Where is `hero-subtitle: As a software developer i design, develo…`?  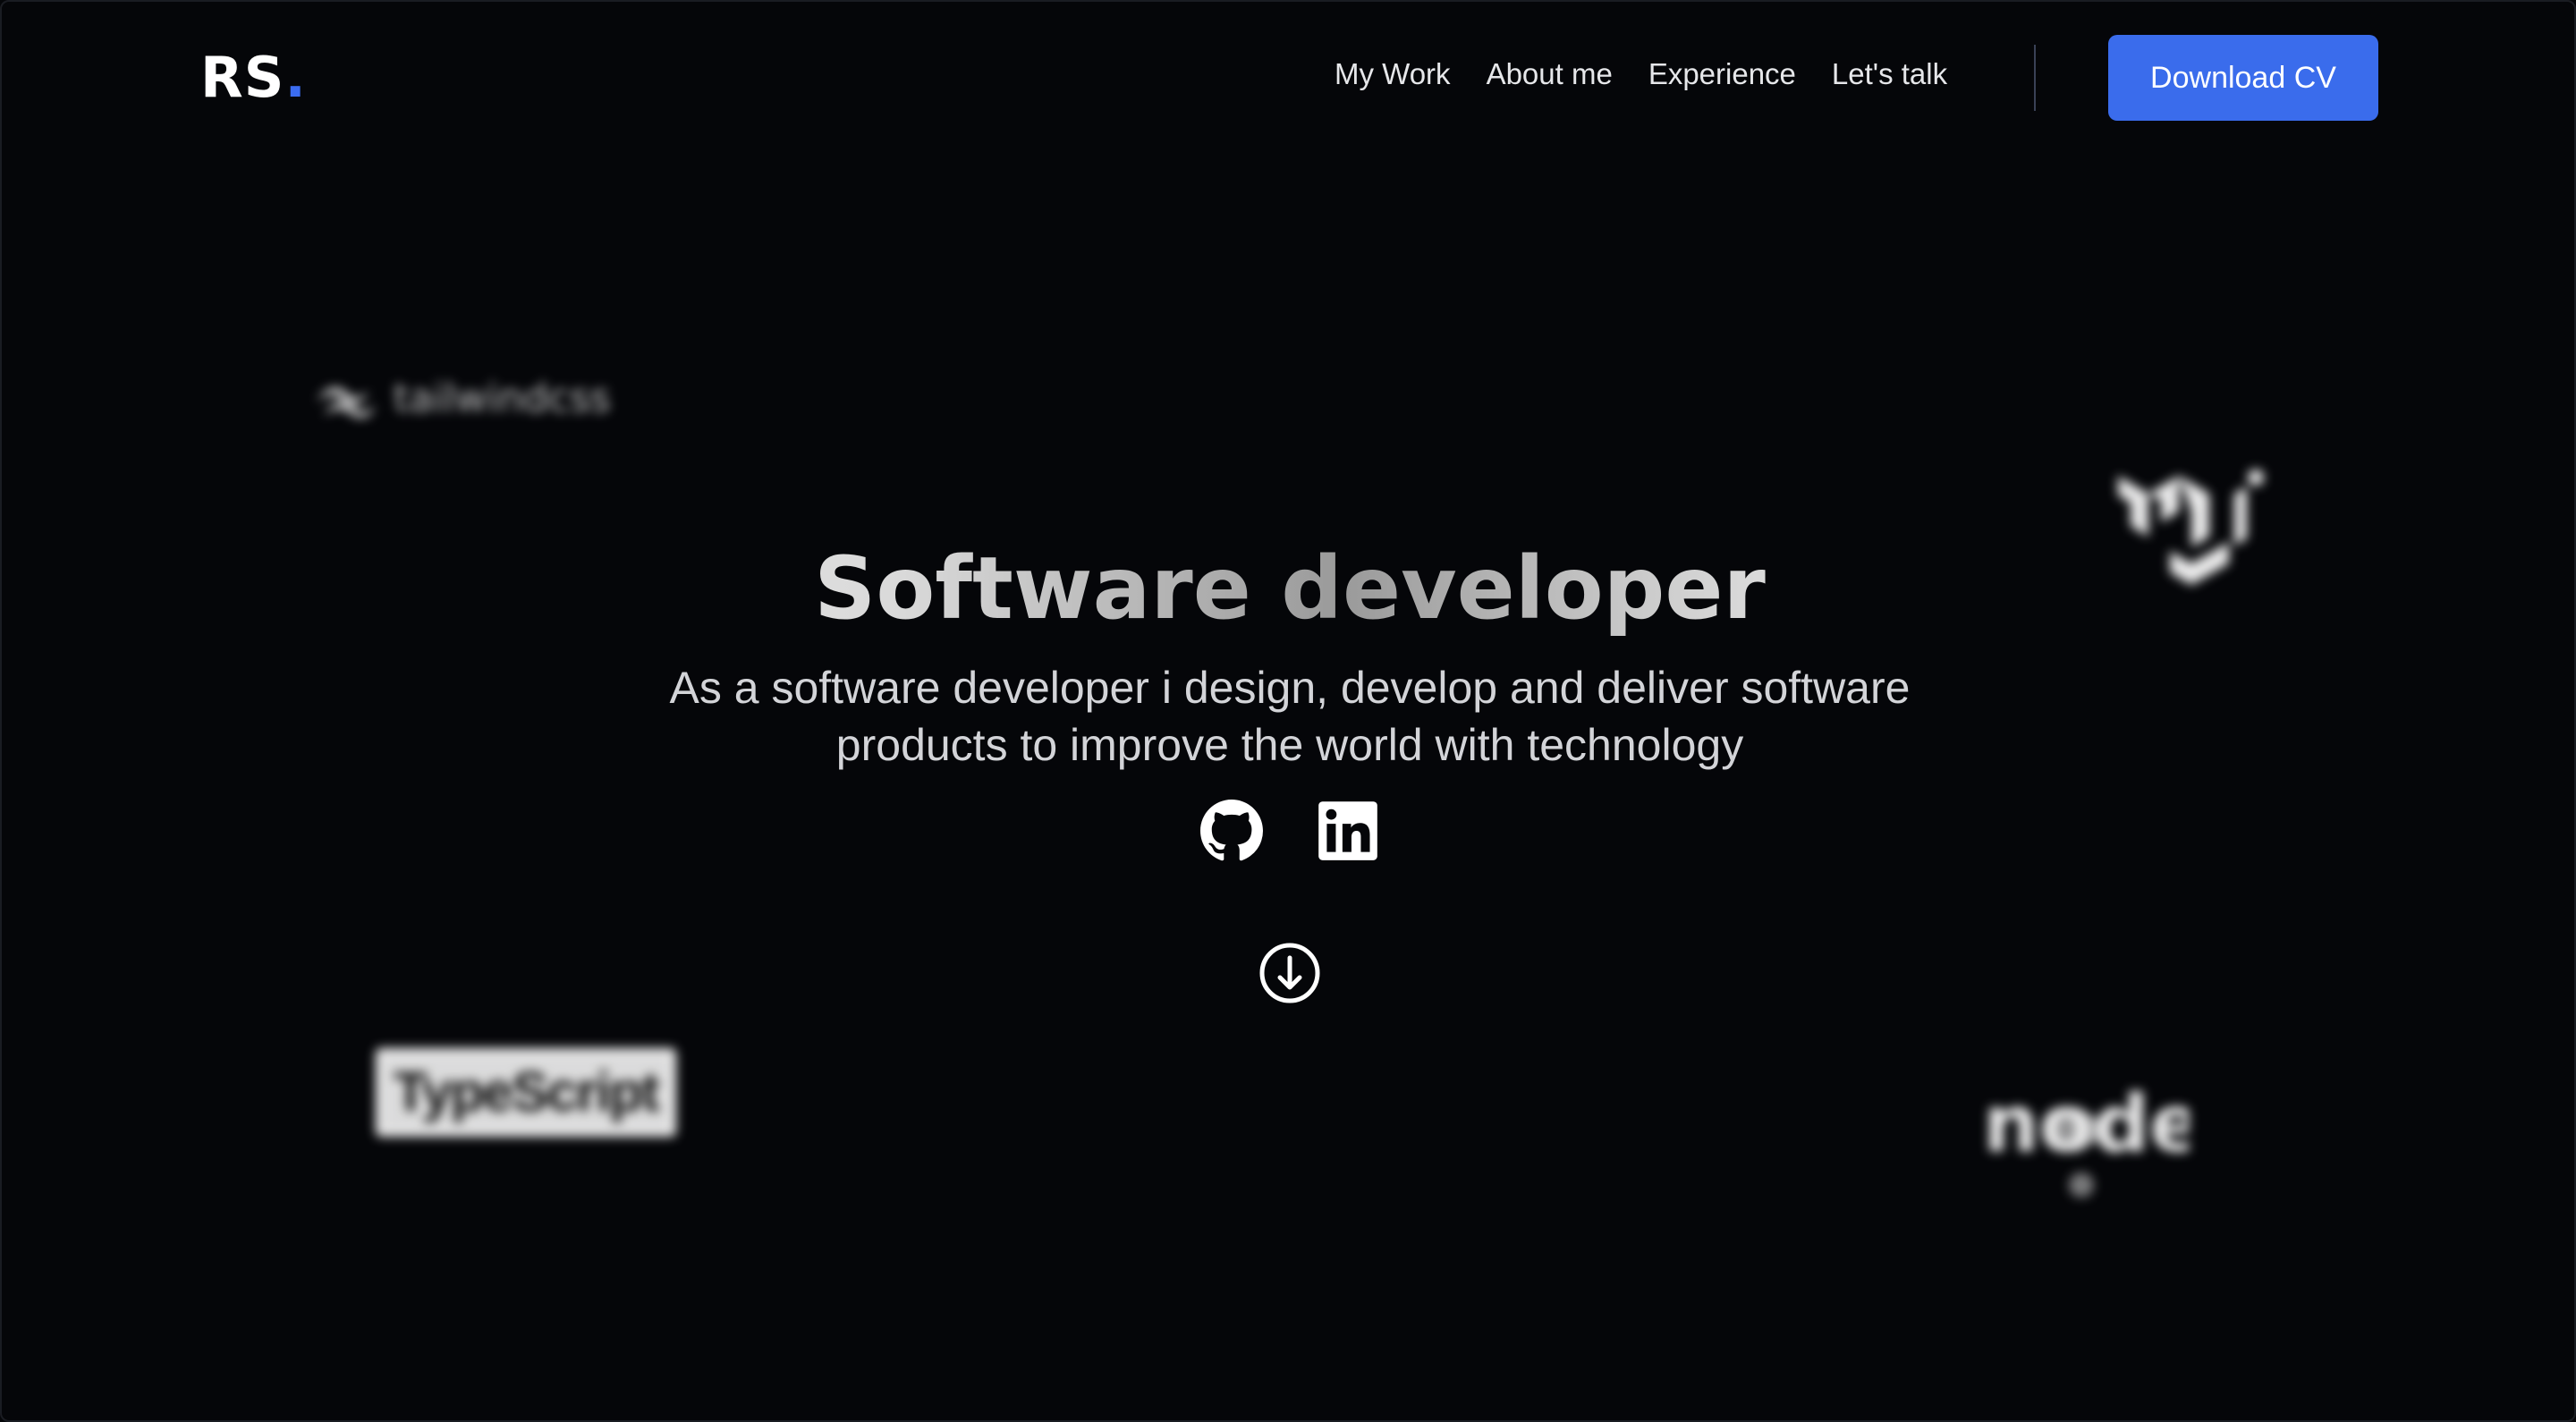 hero-subtitle: As a software developer i design, develo… is located at coordinates (1289, 716).